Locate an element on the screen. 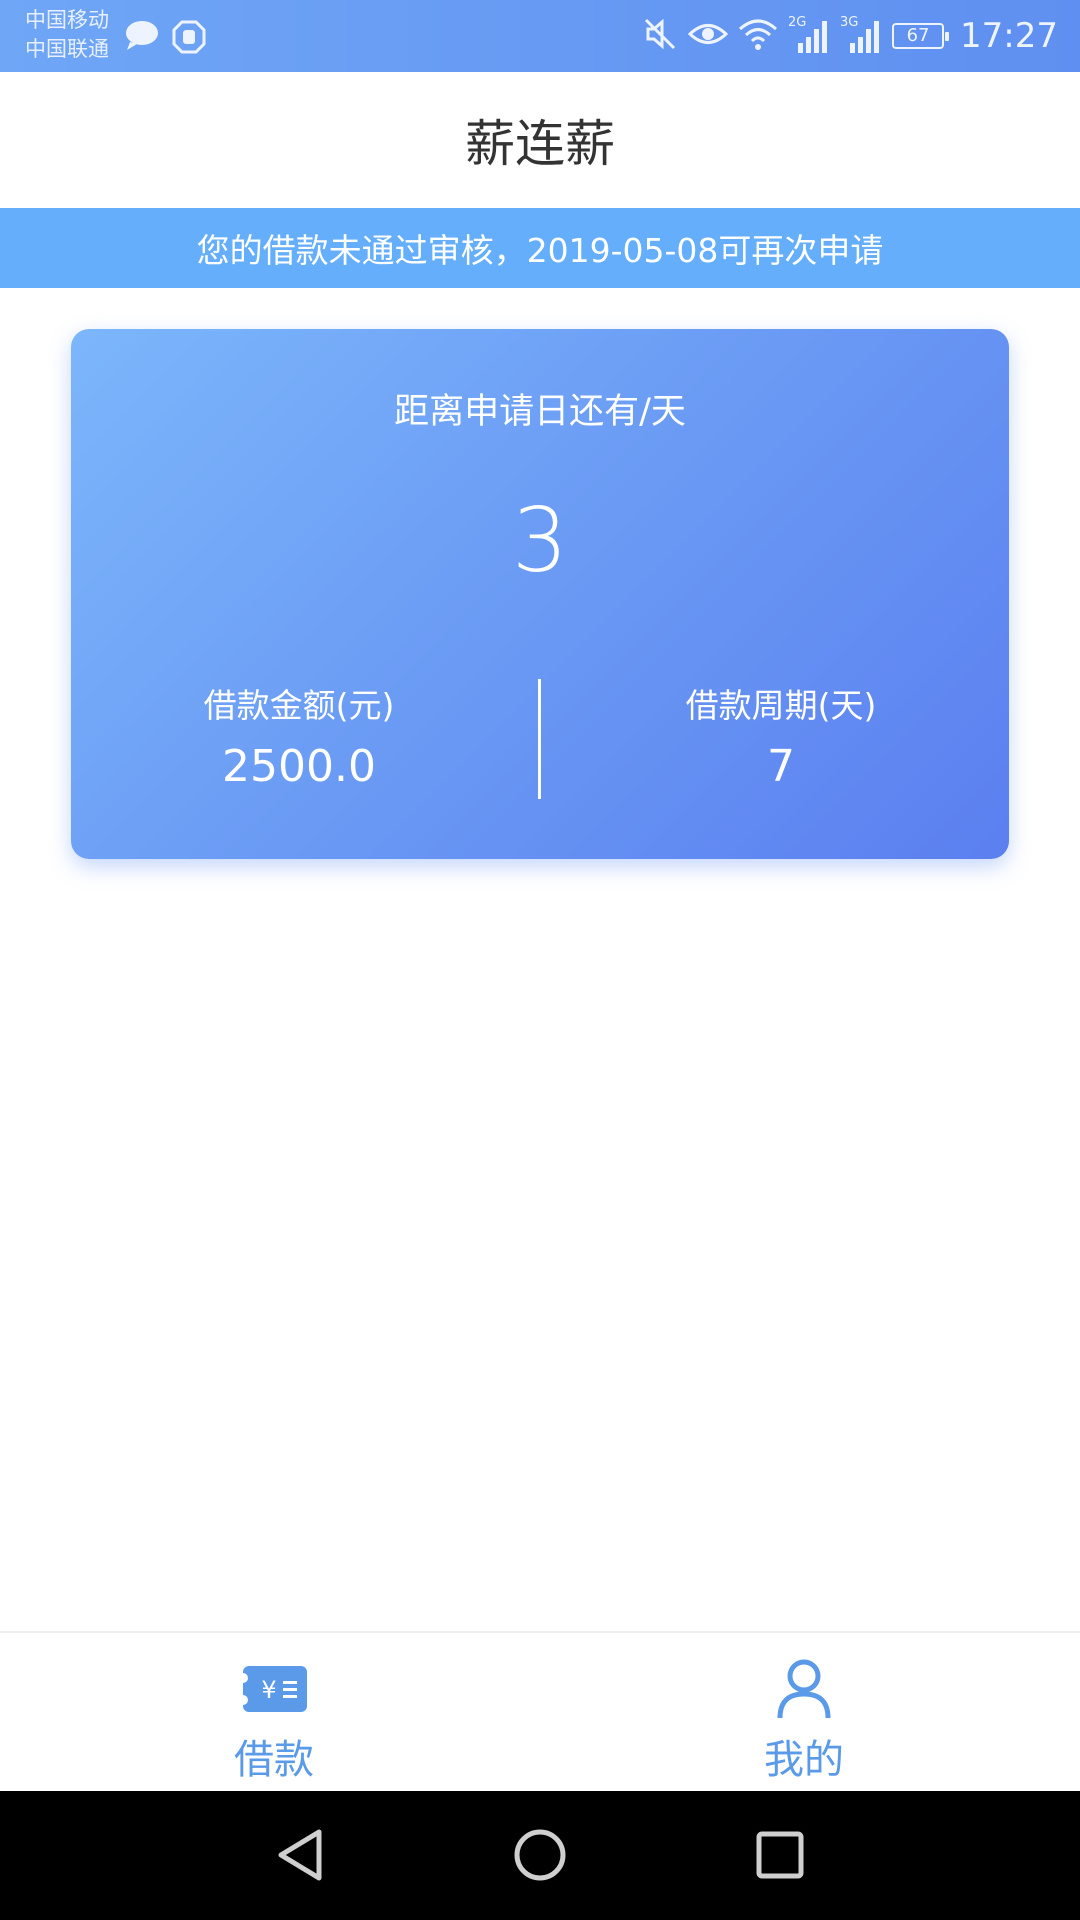  loan-icon: ¥ is located at coordinates (274, 1689).